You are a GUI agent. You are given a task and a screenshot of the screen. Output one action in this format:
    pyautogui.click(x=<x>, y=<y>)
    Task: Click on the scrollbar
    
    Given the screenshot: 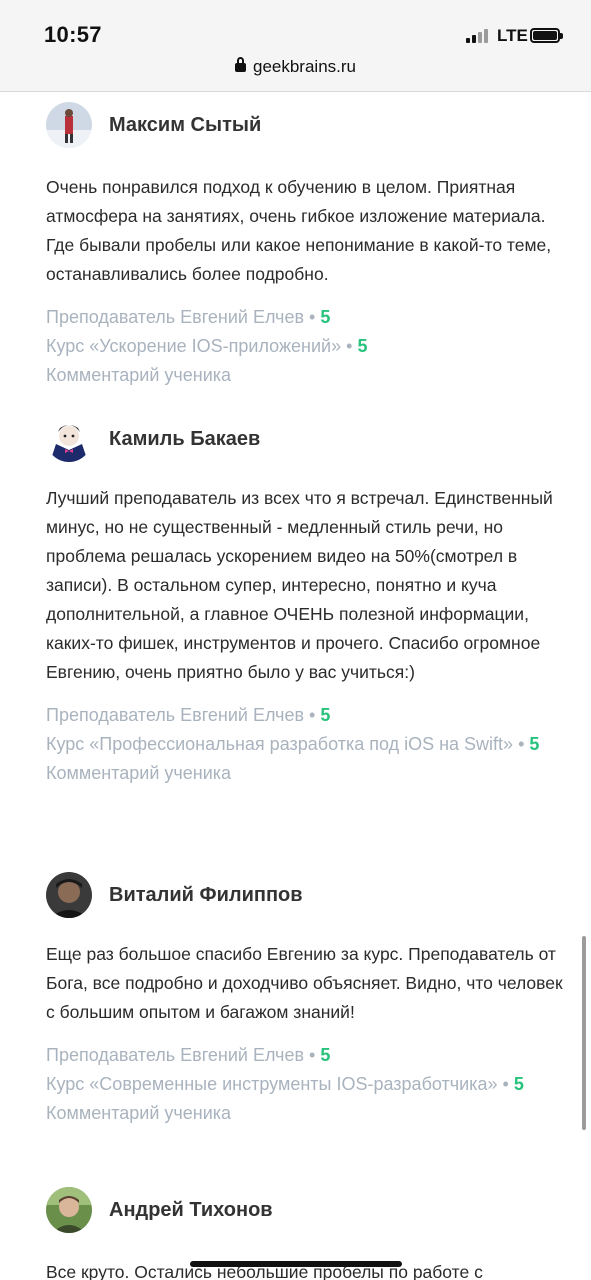 What is the action you would take?
    pyautogui.click(x=584, y=1033)
    